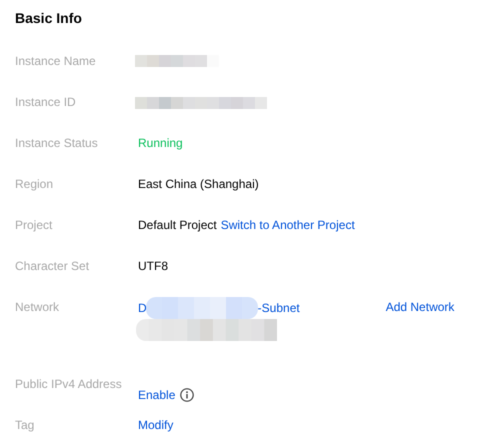 This screenshot has width=486, height=444. What do you see at coordinates (49, 18) in the screenshot?
I see `section-title: Basic Info` at bounding box center [49, 18].